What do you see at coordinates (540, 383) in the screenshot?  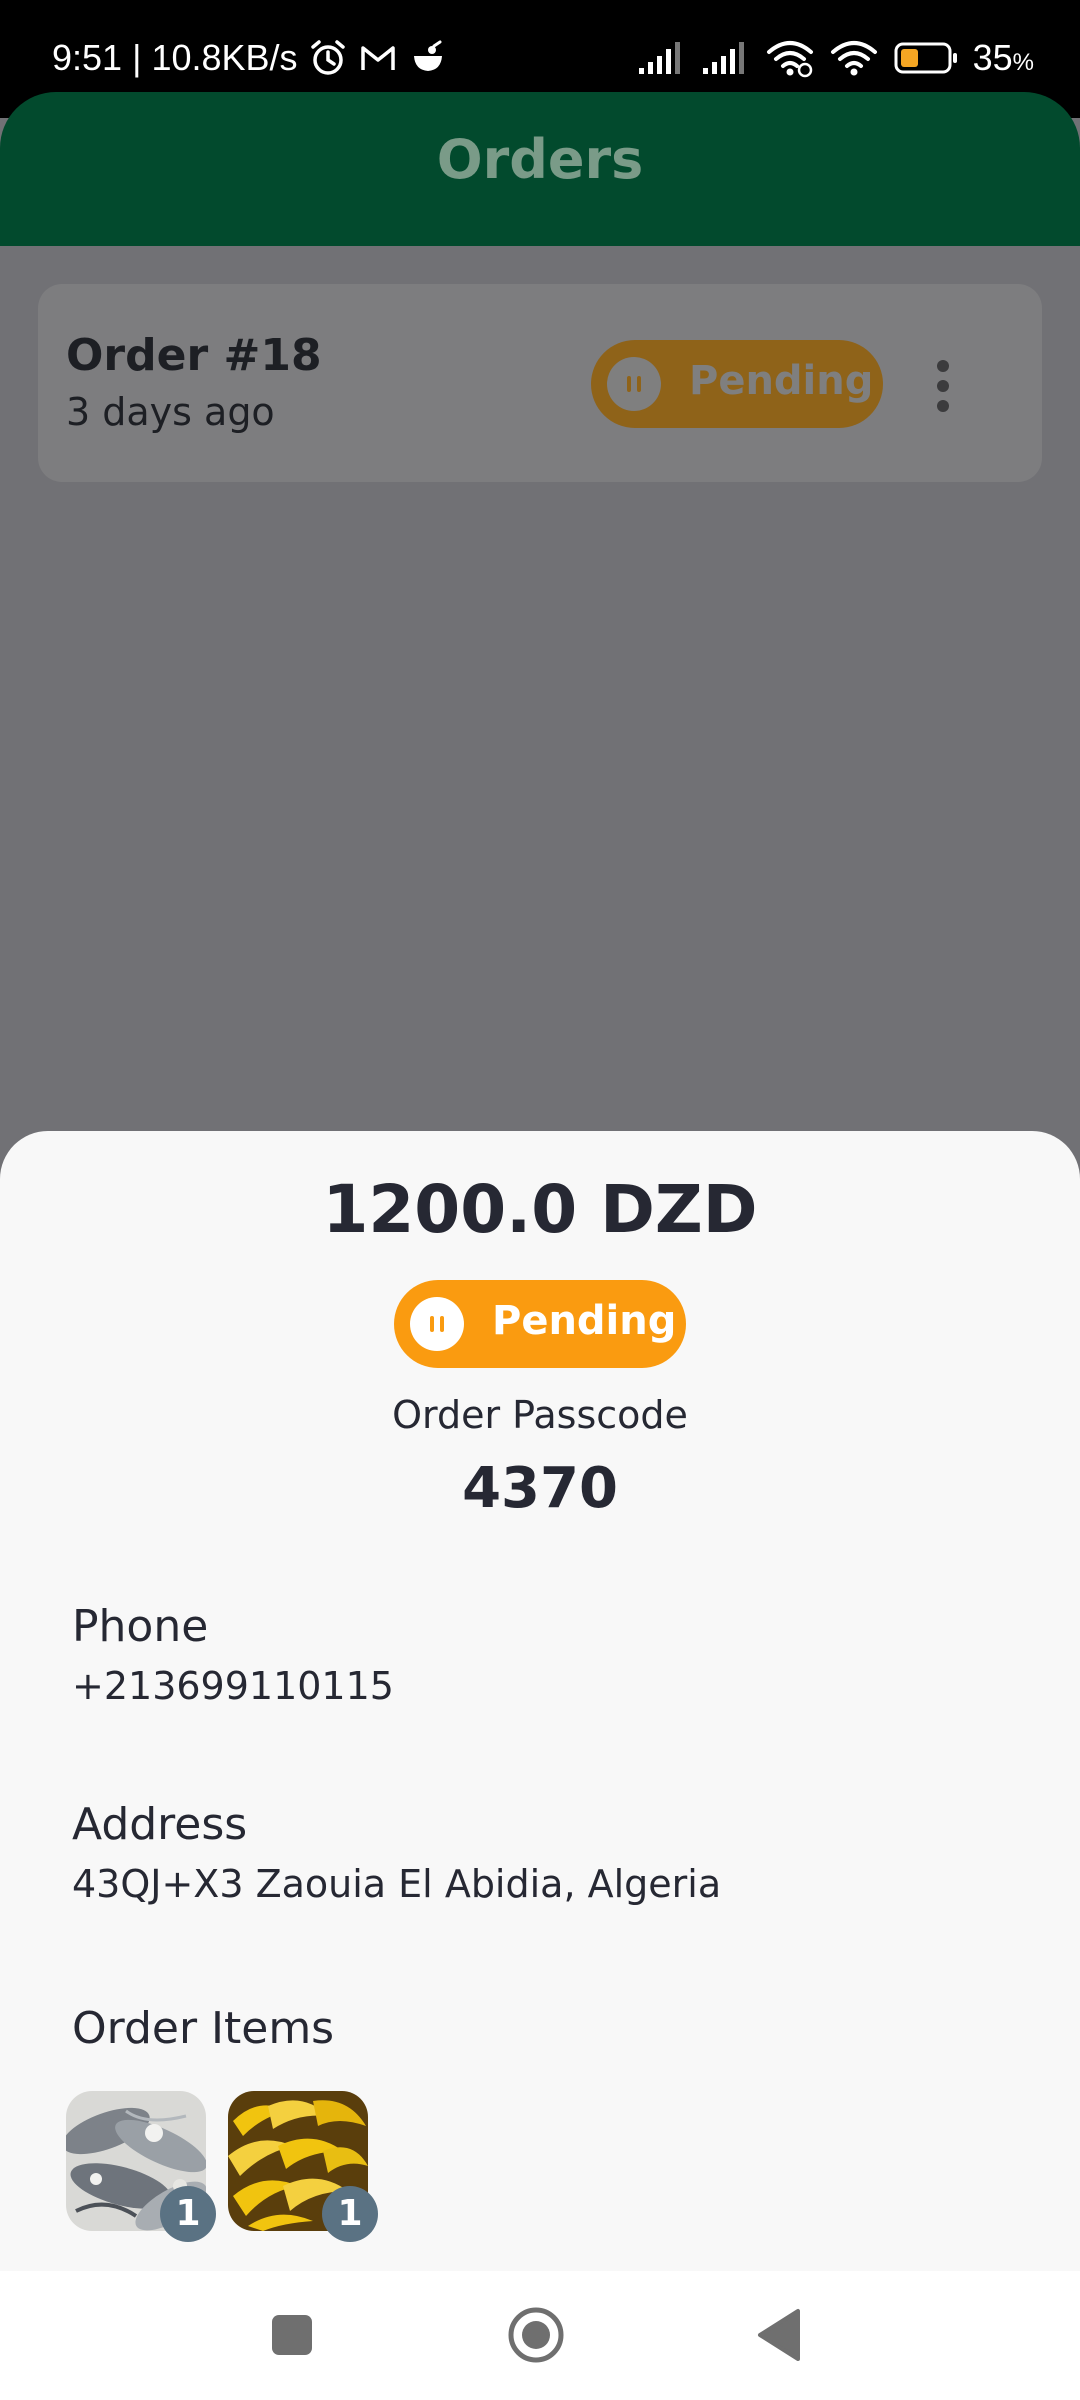 I see `order-card: Order #18 3 days ago Pending` at bounding box center [540, 383].